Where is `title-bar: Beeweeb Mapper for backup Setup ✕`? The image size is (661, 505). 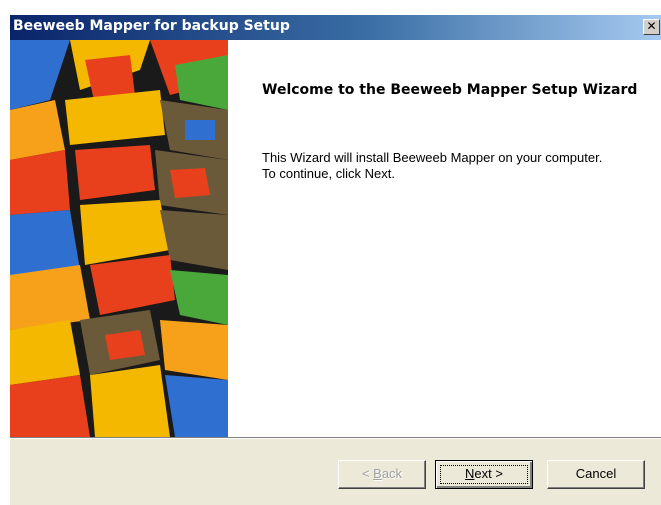
title-bar: Beeweeb Mapper for backup Setup ✕ is located at coordinates (335, 27).